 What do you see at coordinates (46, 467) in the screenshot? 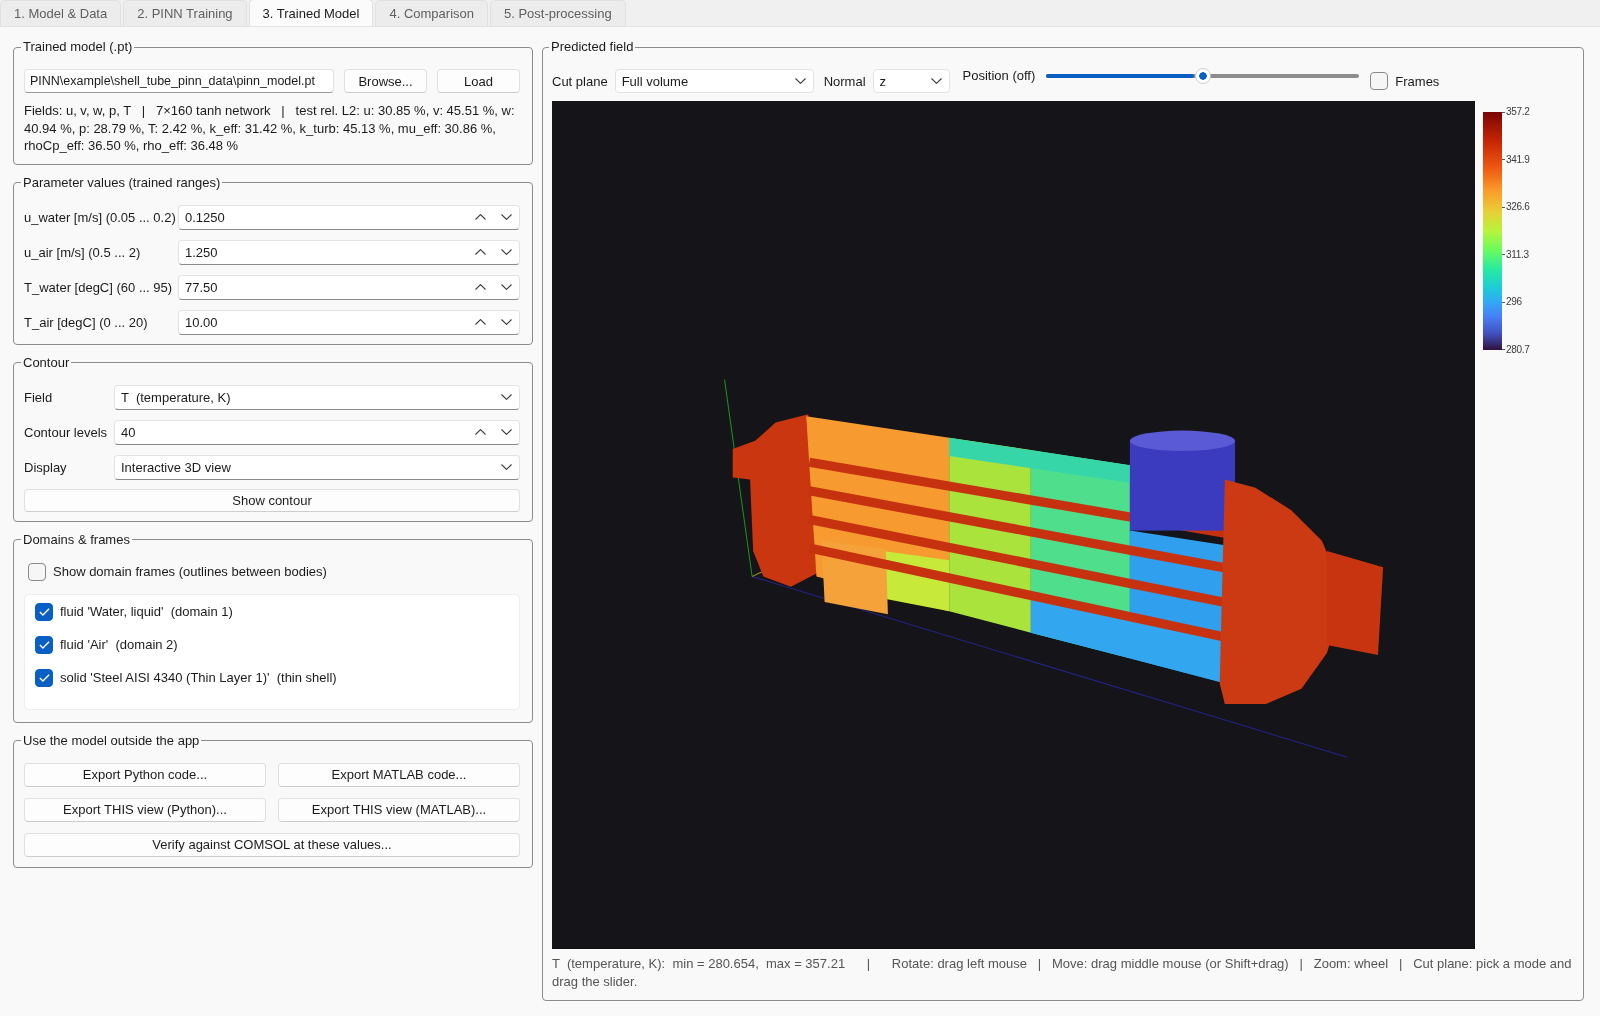
I see `field-label: Display` at bounding box center [46, 467].